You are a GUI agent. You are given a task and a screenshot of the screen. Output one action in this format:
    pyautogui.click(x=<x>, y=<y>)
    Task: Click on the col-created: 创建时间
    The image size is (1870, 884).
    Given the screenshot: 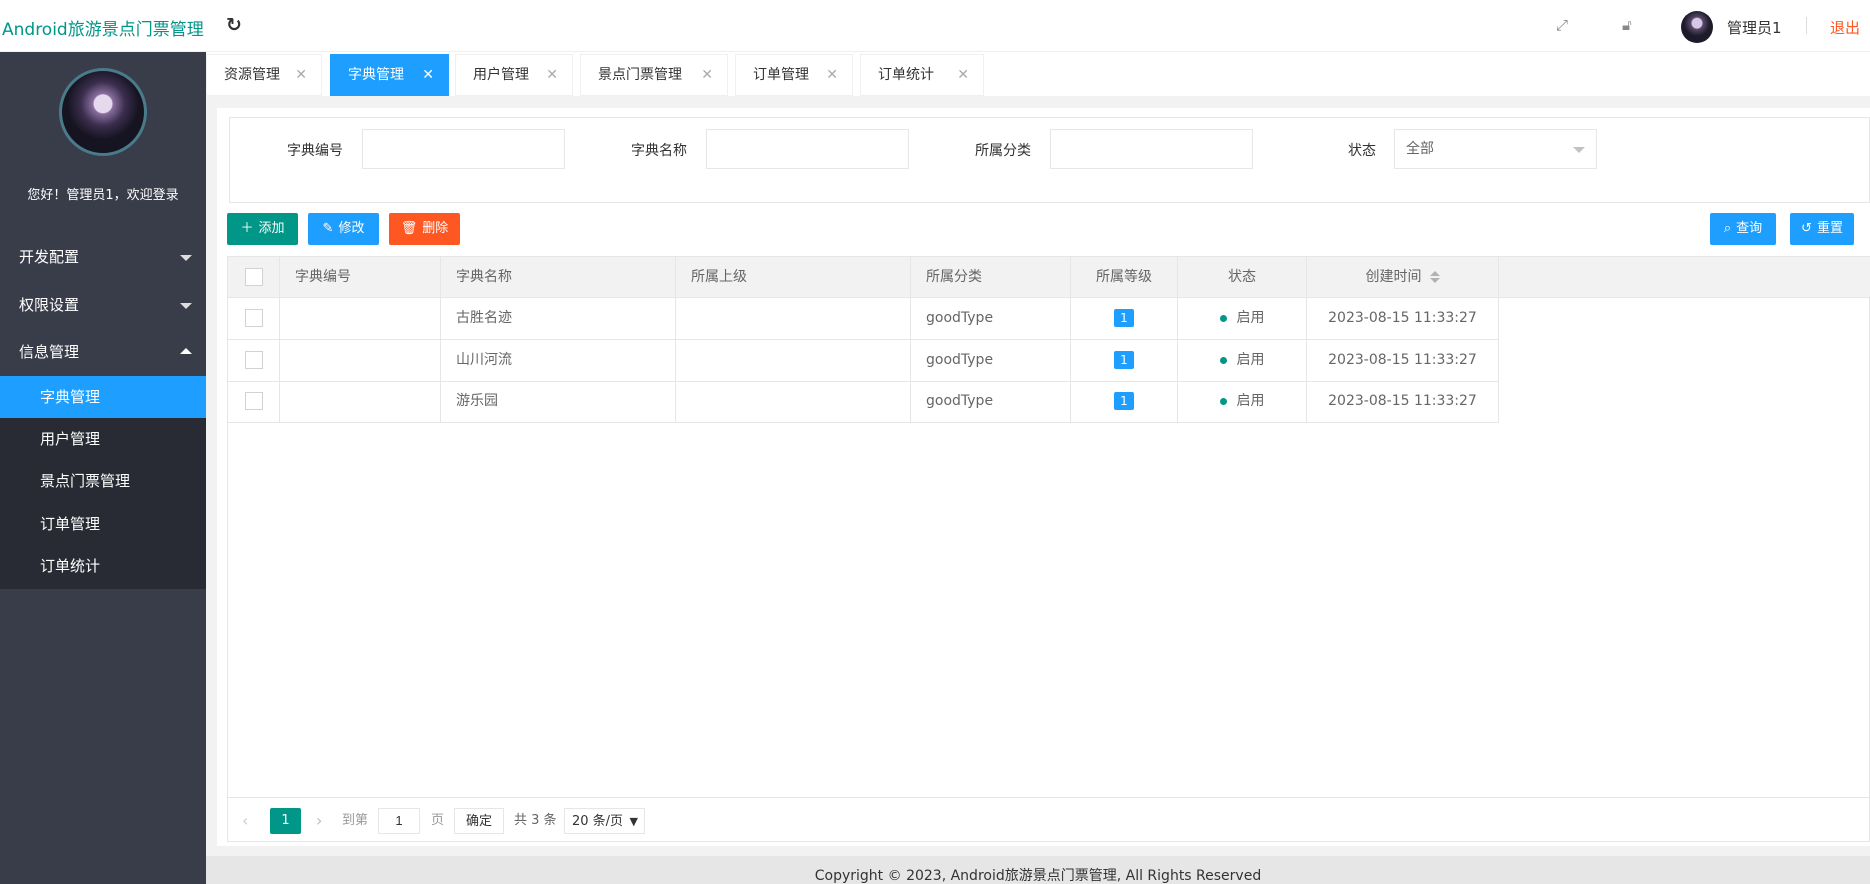 What is the action you would take?
    pyautogui.click(x=1403, y=277)
    